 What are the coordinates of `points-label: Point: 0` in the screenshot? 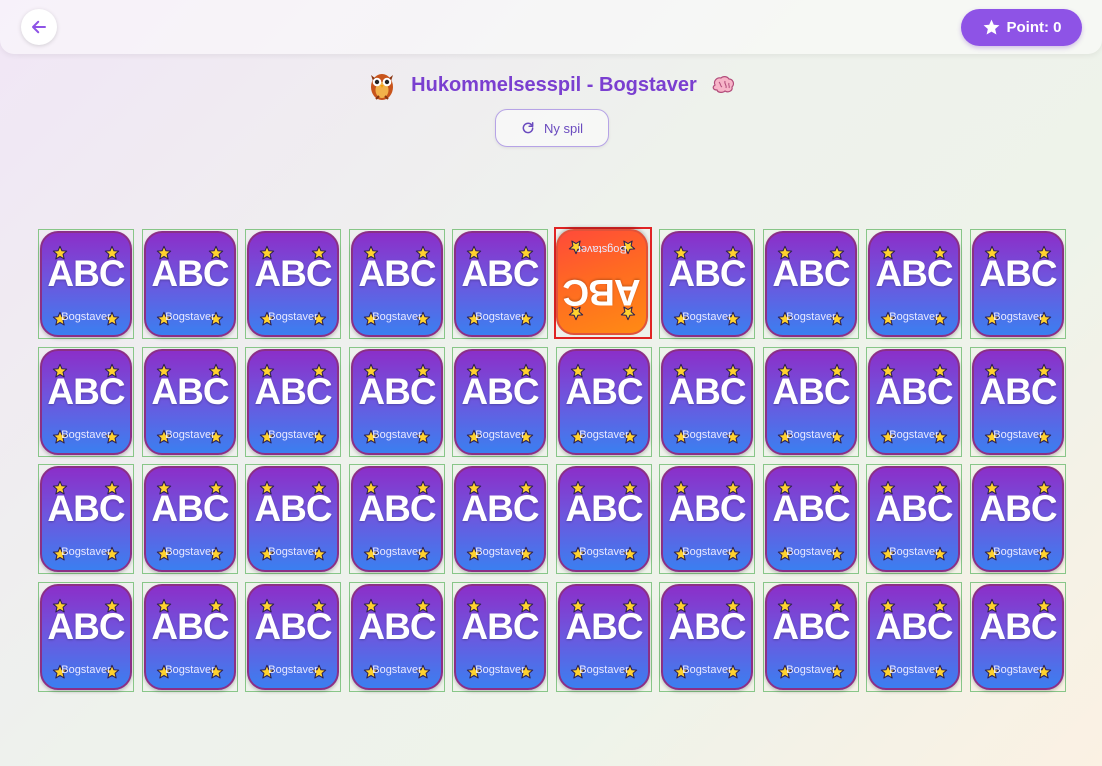 It's located at (1034, 27).